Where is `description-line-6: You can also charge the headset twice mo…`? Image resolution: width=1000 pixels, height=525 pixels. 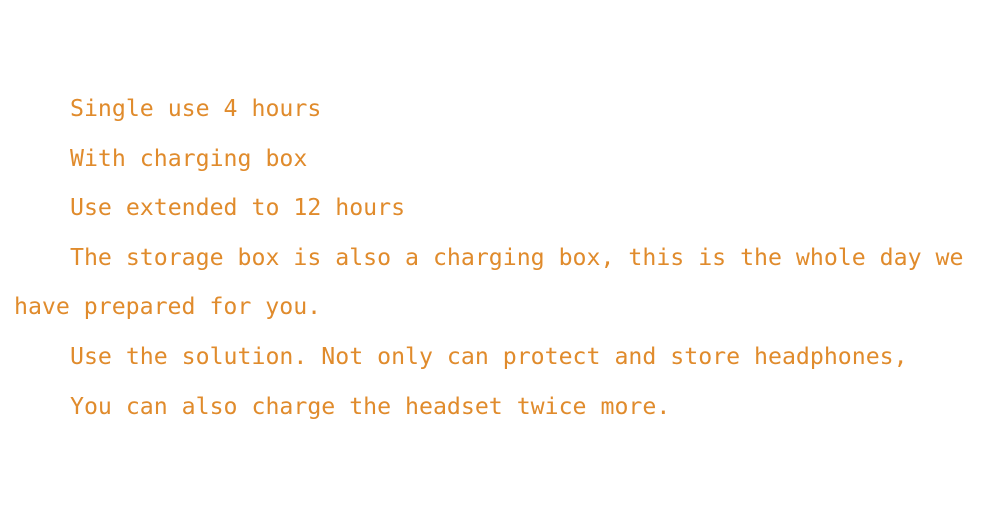 description-line-6: You can also charge the headset twice mo… is located at coordinates (370, 406).